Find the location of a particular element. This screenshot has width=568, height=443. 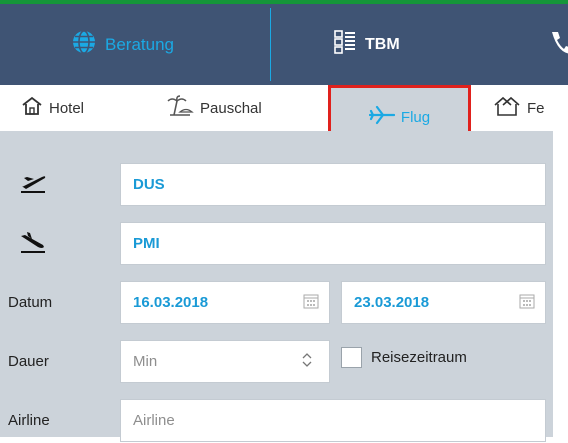

tab-tbm-label: TBM is located at coordinates (382, 44).